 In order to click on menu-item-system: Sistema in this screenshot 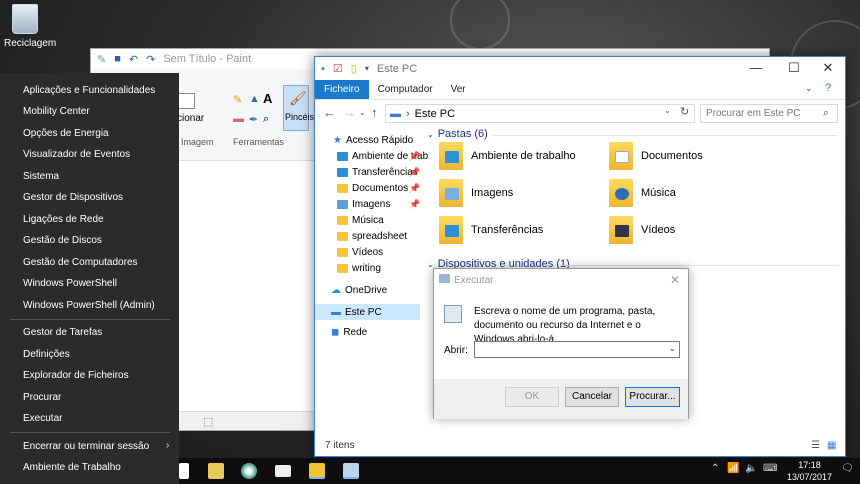, I will do `click(41, 176)`.